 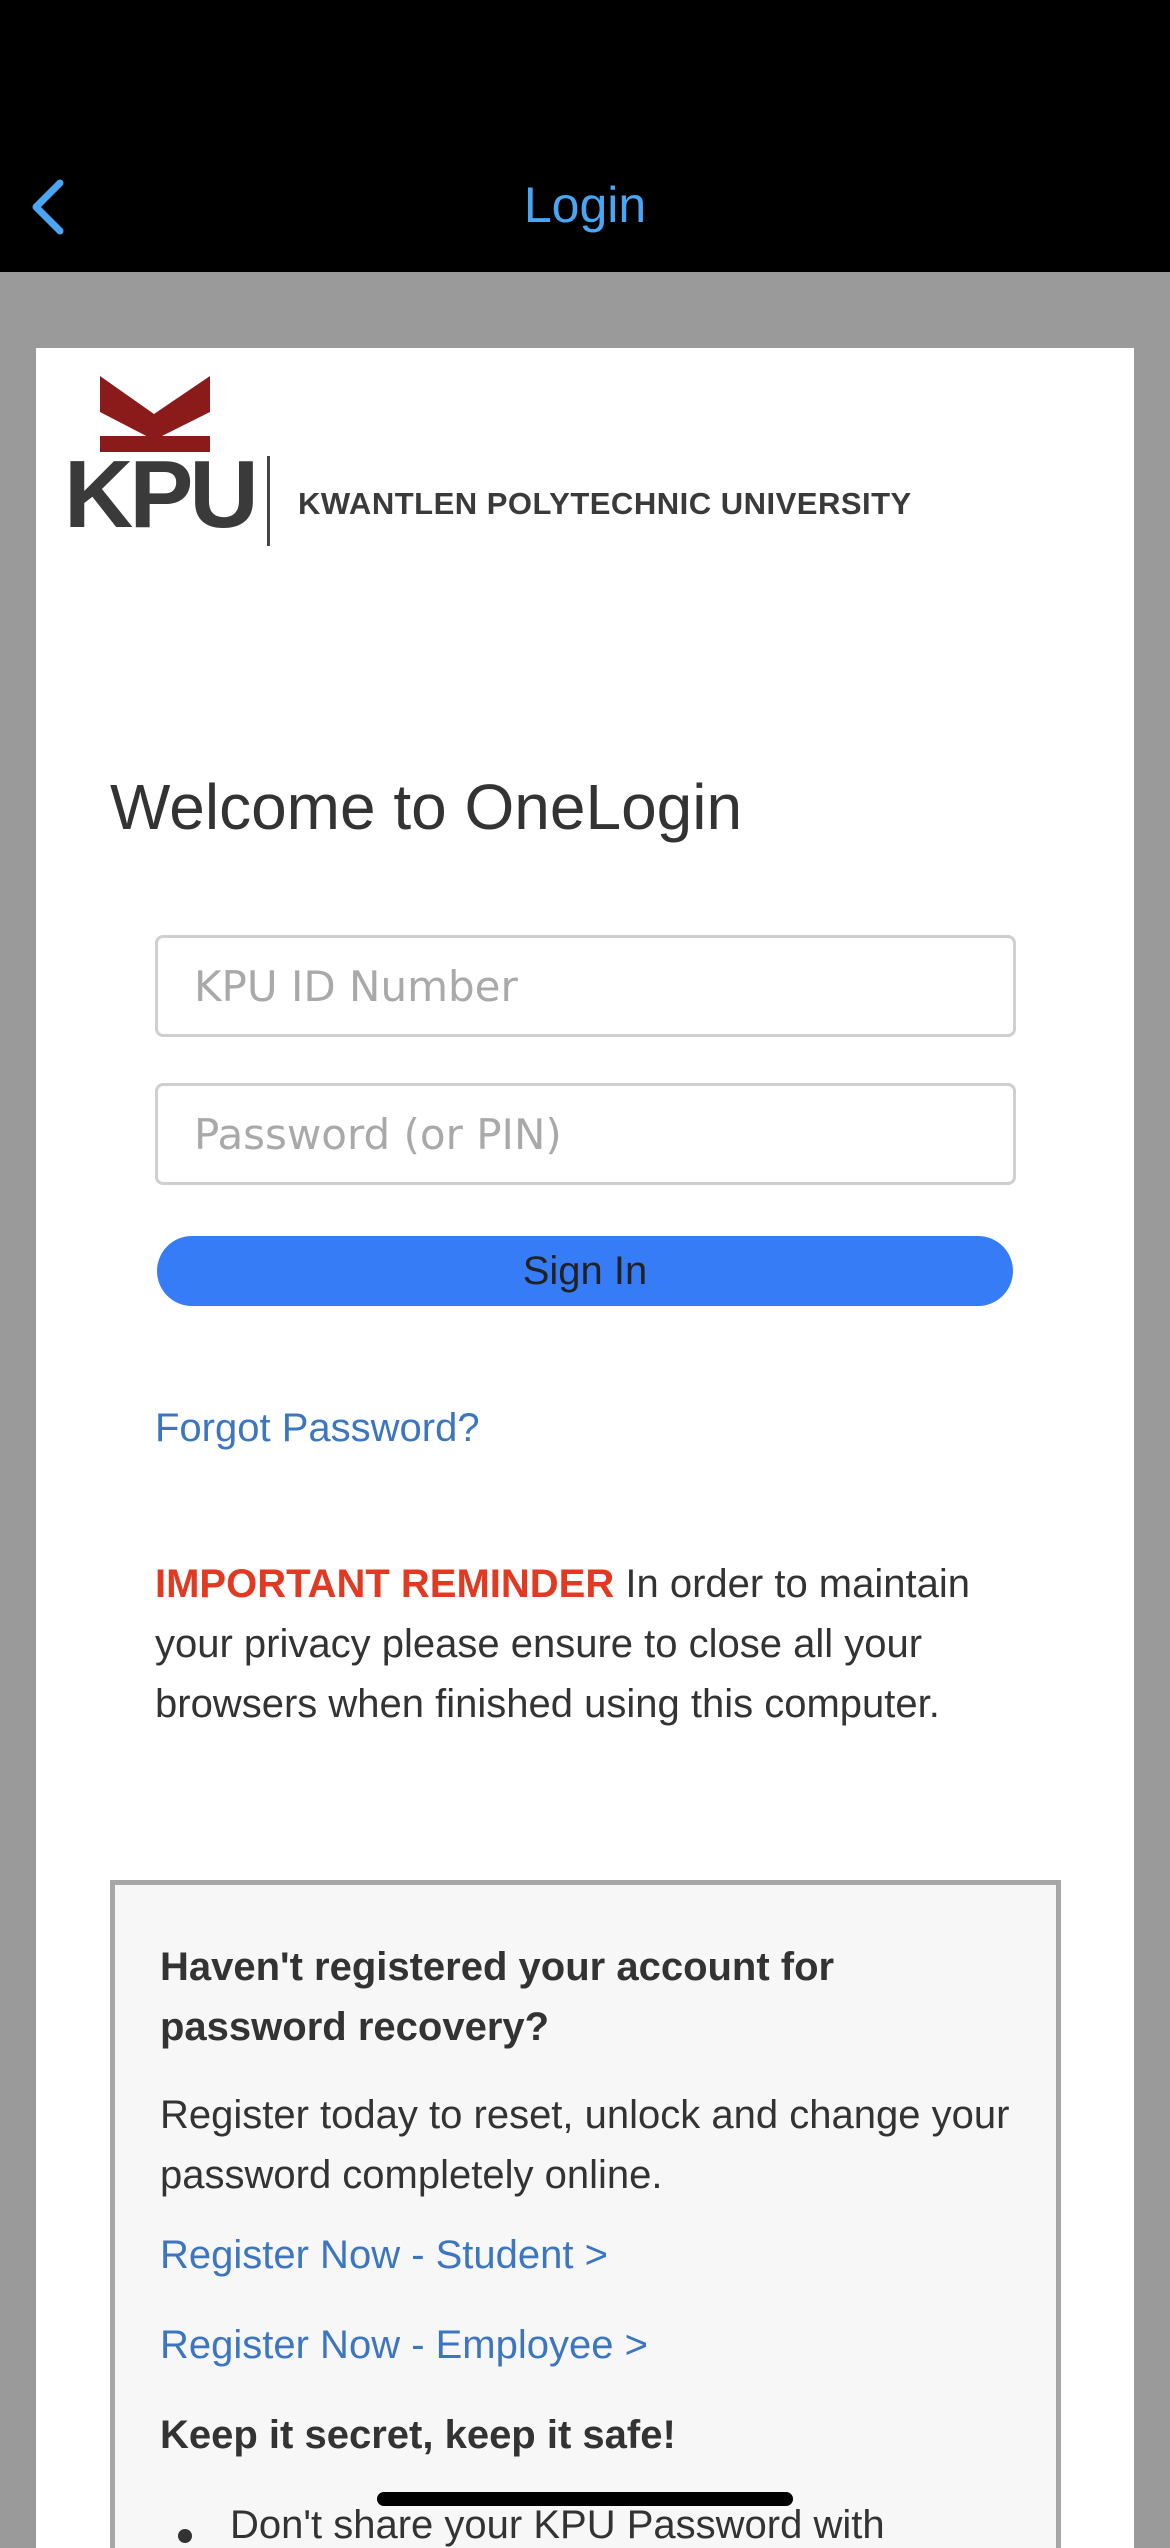 I want to click on register-employee-link: Register Now - Employee >, so click(x=404, y=2345).